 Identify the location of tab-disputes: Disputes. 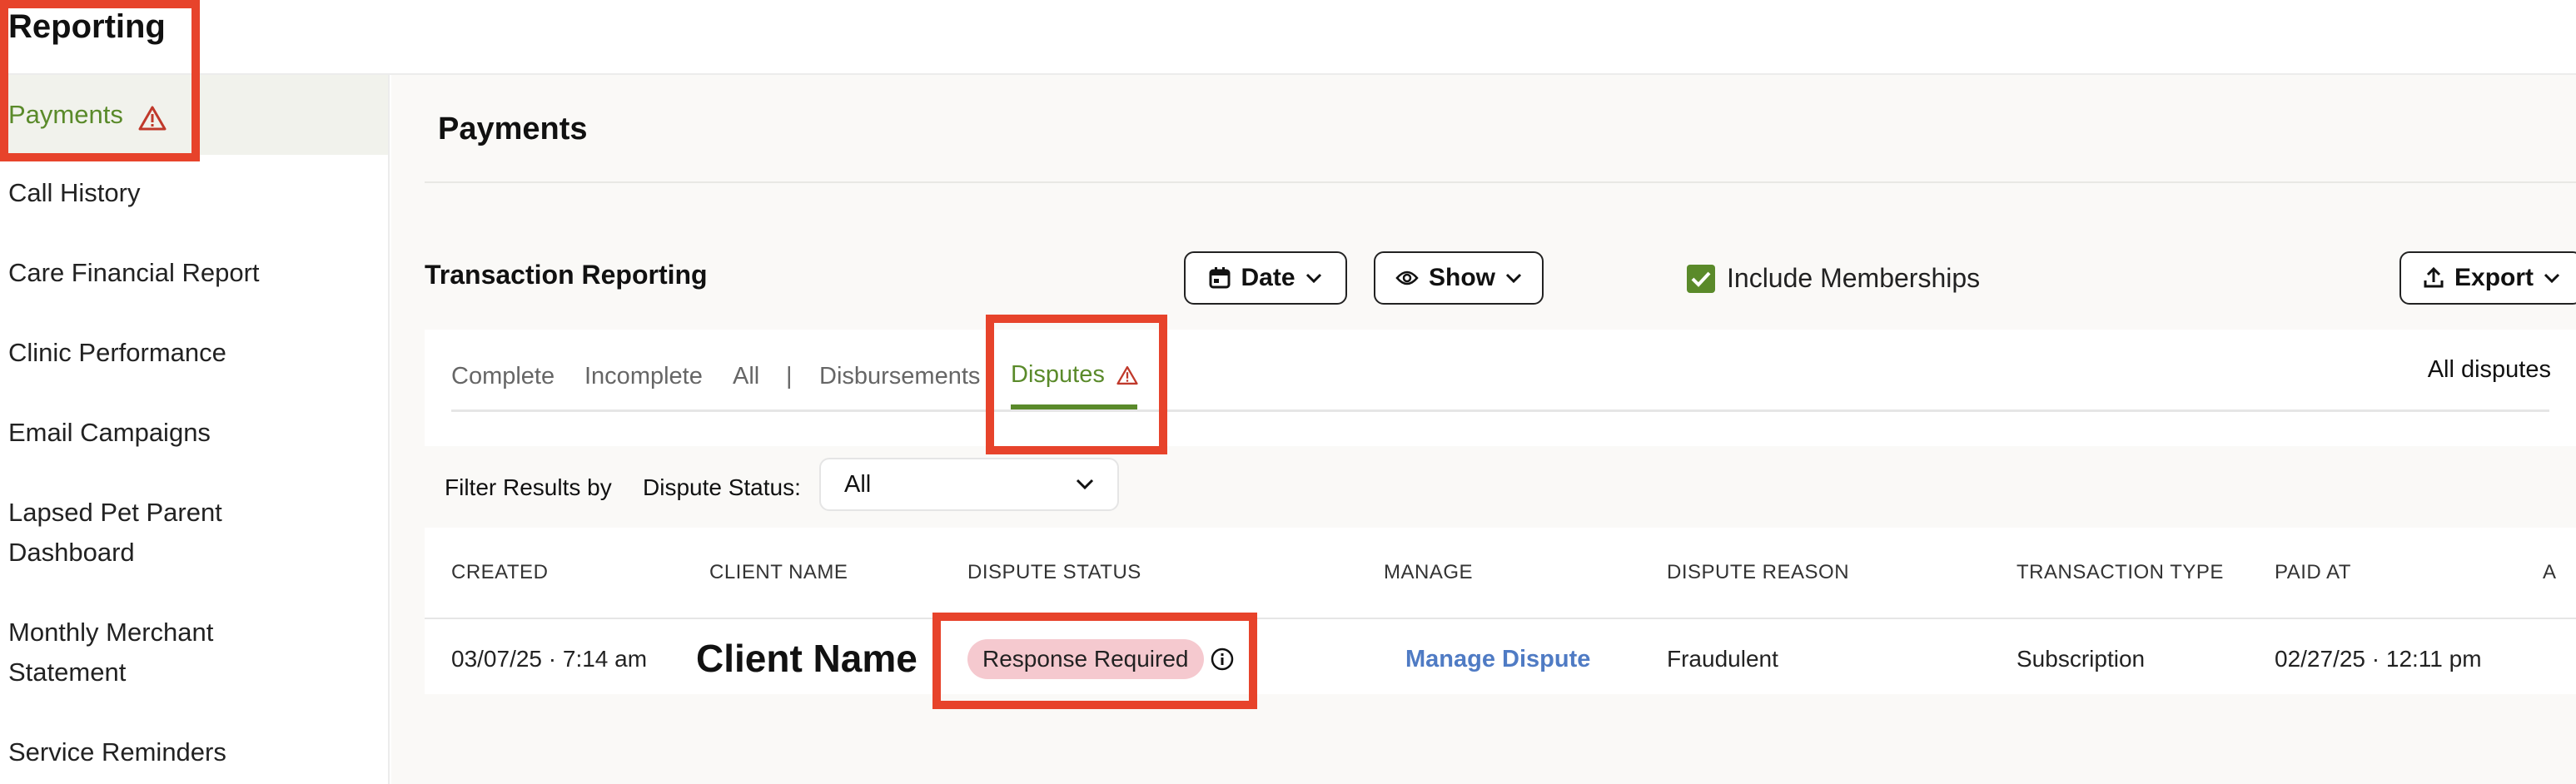
(1074, 375).